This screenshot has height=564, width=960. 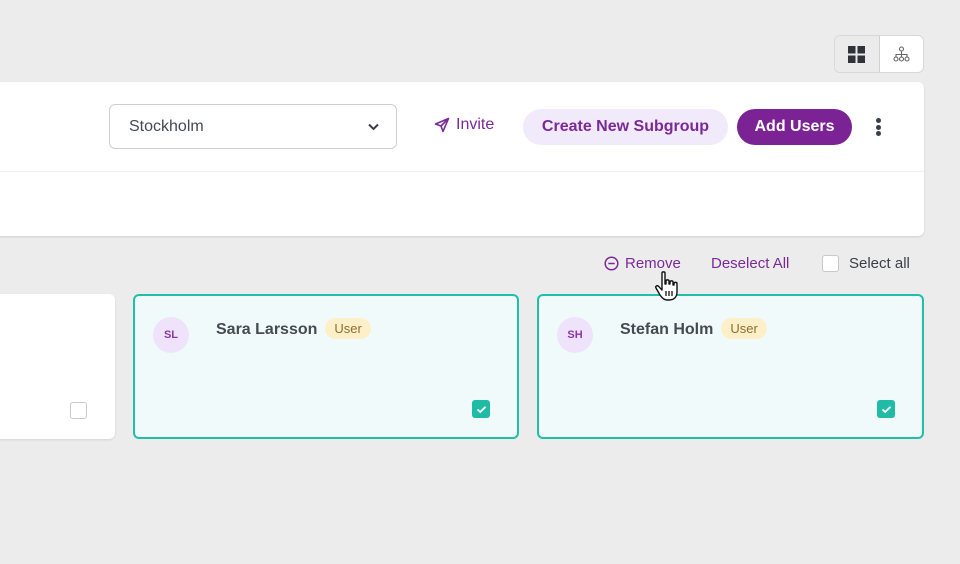 What do you see at coordinates (667, 329) in the screenshot?
I see `user-name: Stefan Holm` at bounding box center [667, 329].